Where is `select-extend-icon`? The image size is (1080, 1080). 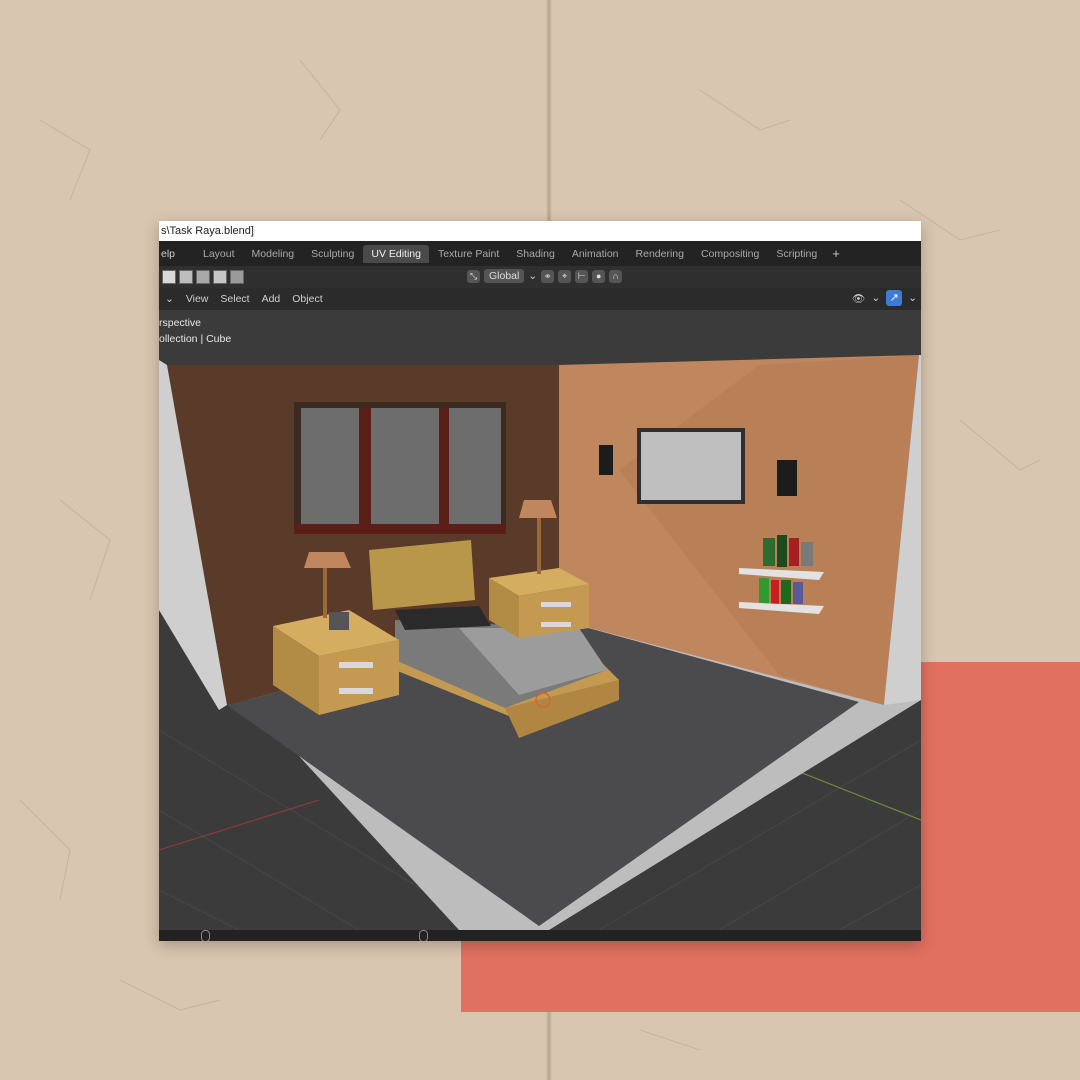 select-extend-icon is located at coordinates (186, 277).